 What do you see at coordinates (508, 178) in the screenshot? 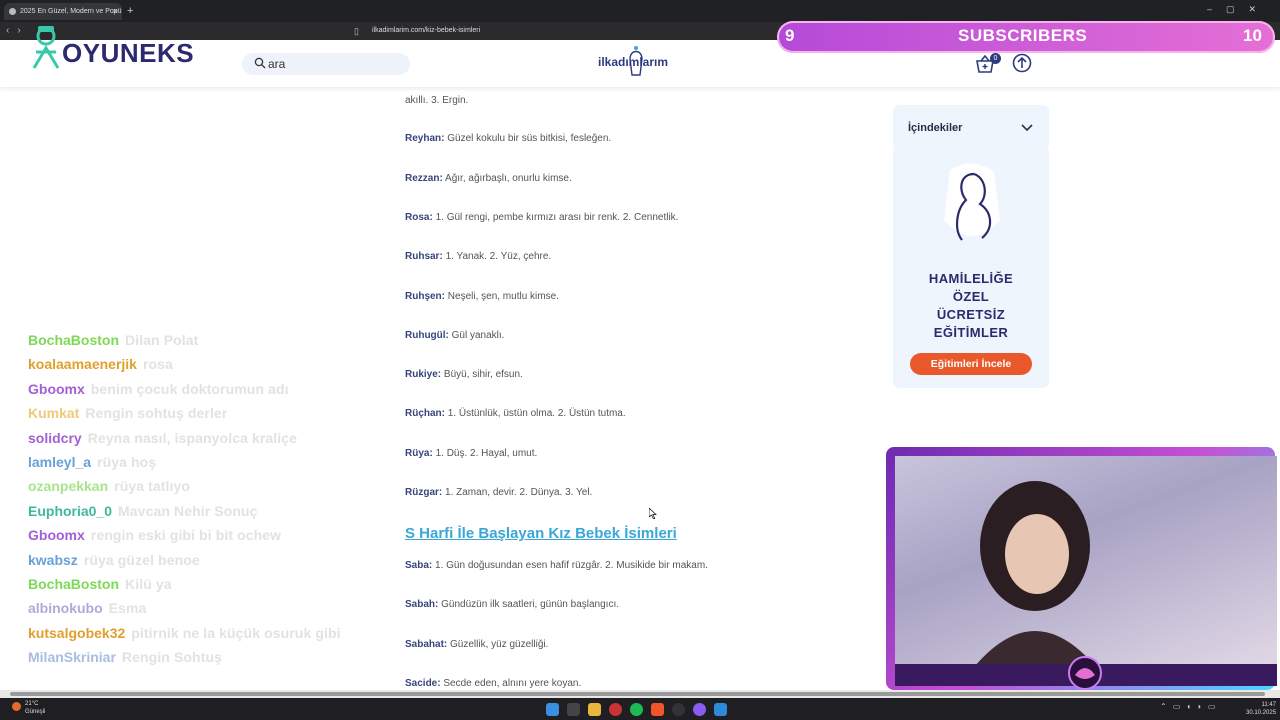
I see `entry-meaning: Ağır, ağırbaşlı, onurlu kimse.` at bounding box center [508, 178].